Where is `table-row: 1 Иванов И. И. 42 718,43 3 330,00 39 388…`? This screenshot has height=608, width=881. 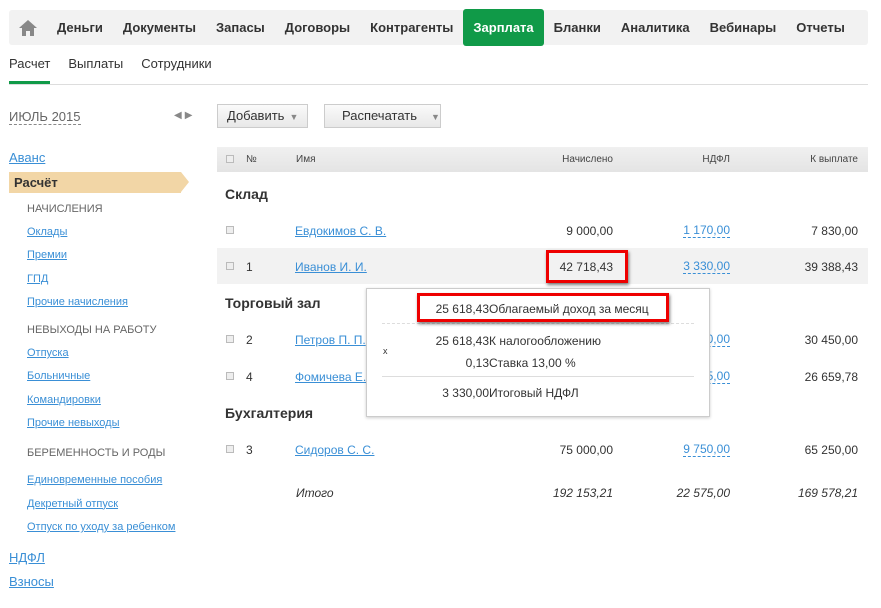 table-row: 1 Иванов И. И. 42 718,43 3 330,00 39 388… is located at coordinates (542, 266).